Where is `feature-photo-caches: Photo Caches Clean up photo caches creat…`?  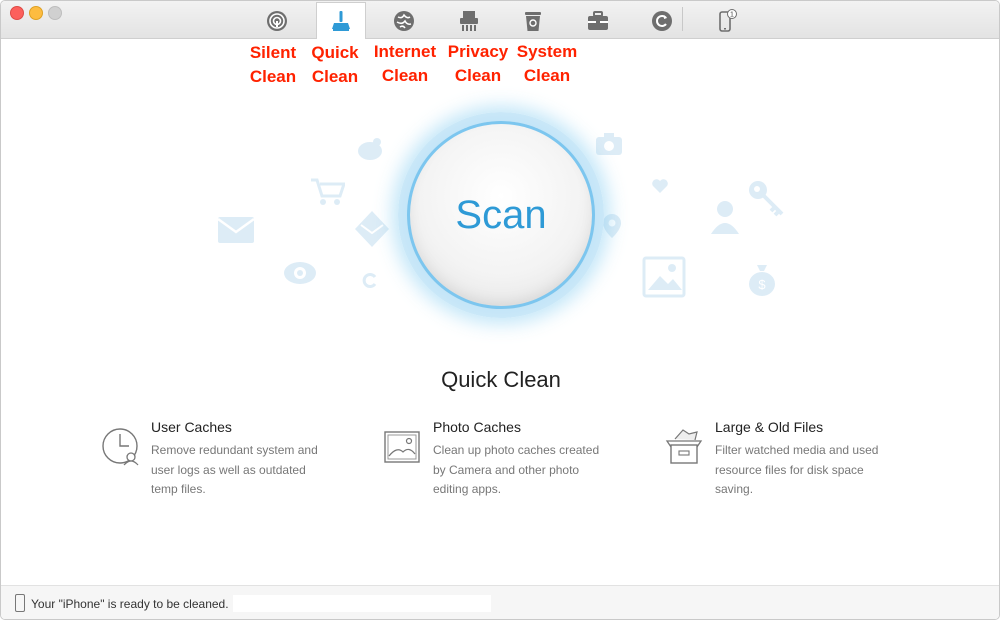 feature-photo-caches: Photo Caches Clean up photo caches creat… is located at coordinates (513, 464).